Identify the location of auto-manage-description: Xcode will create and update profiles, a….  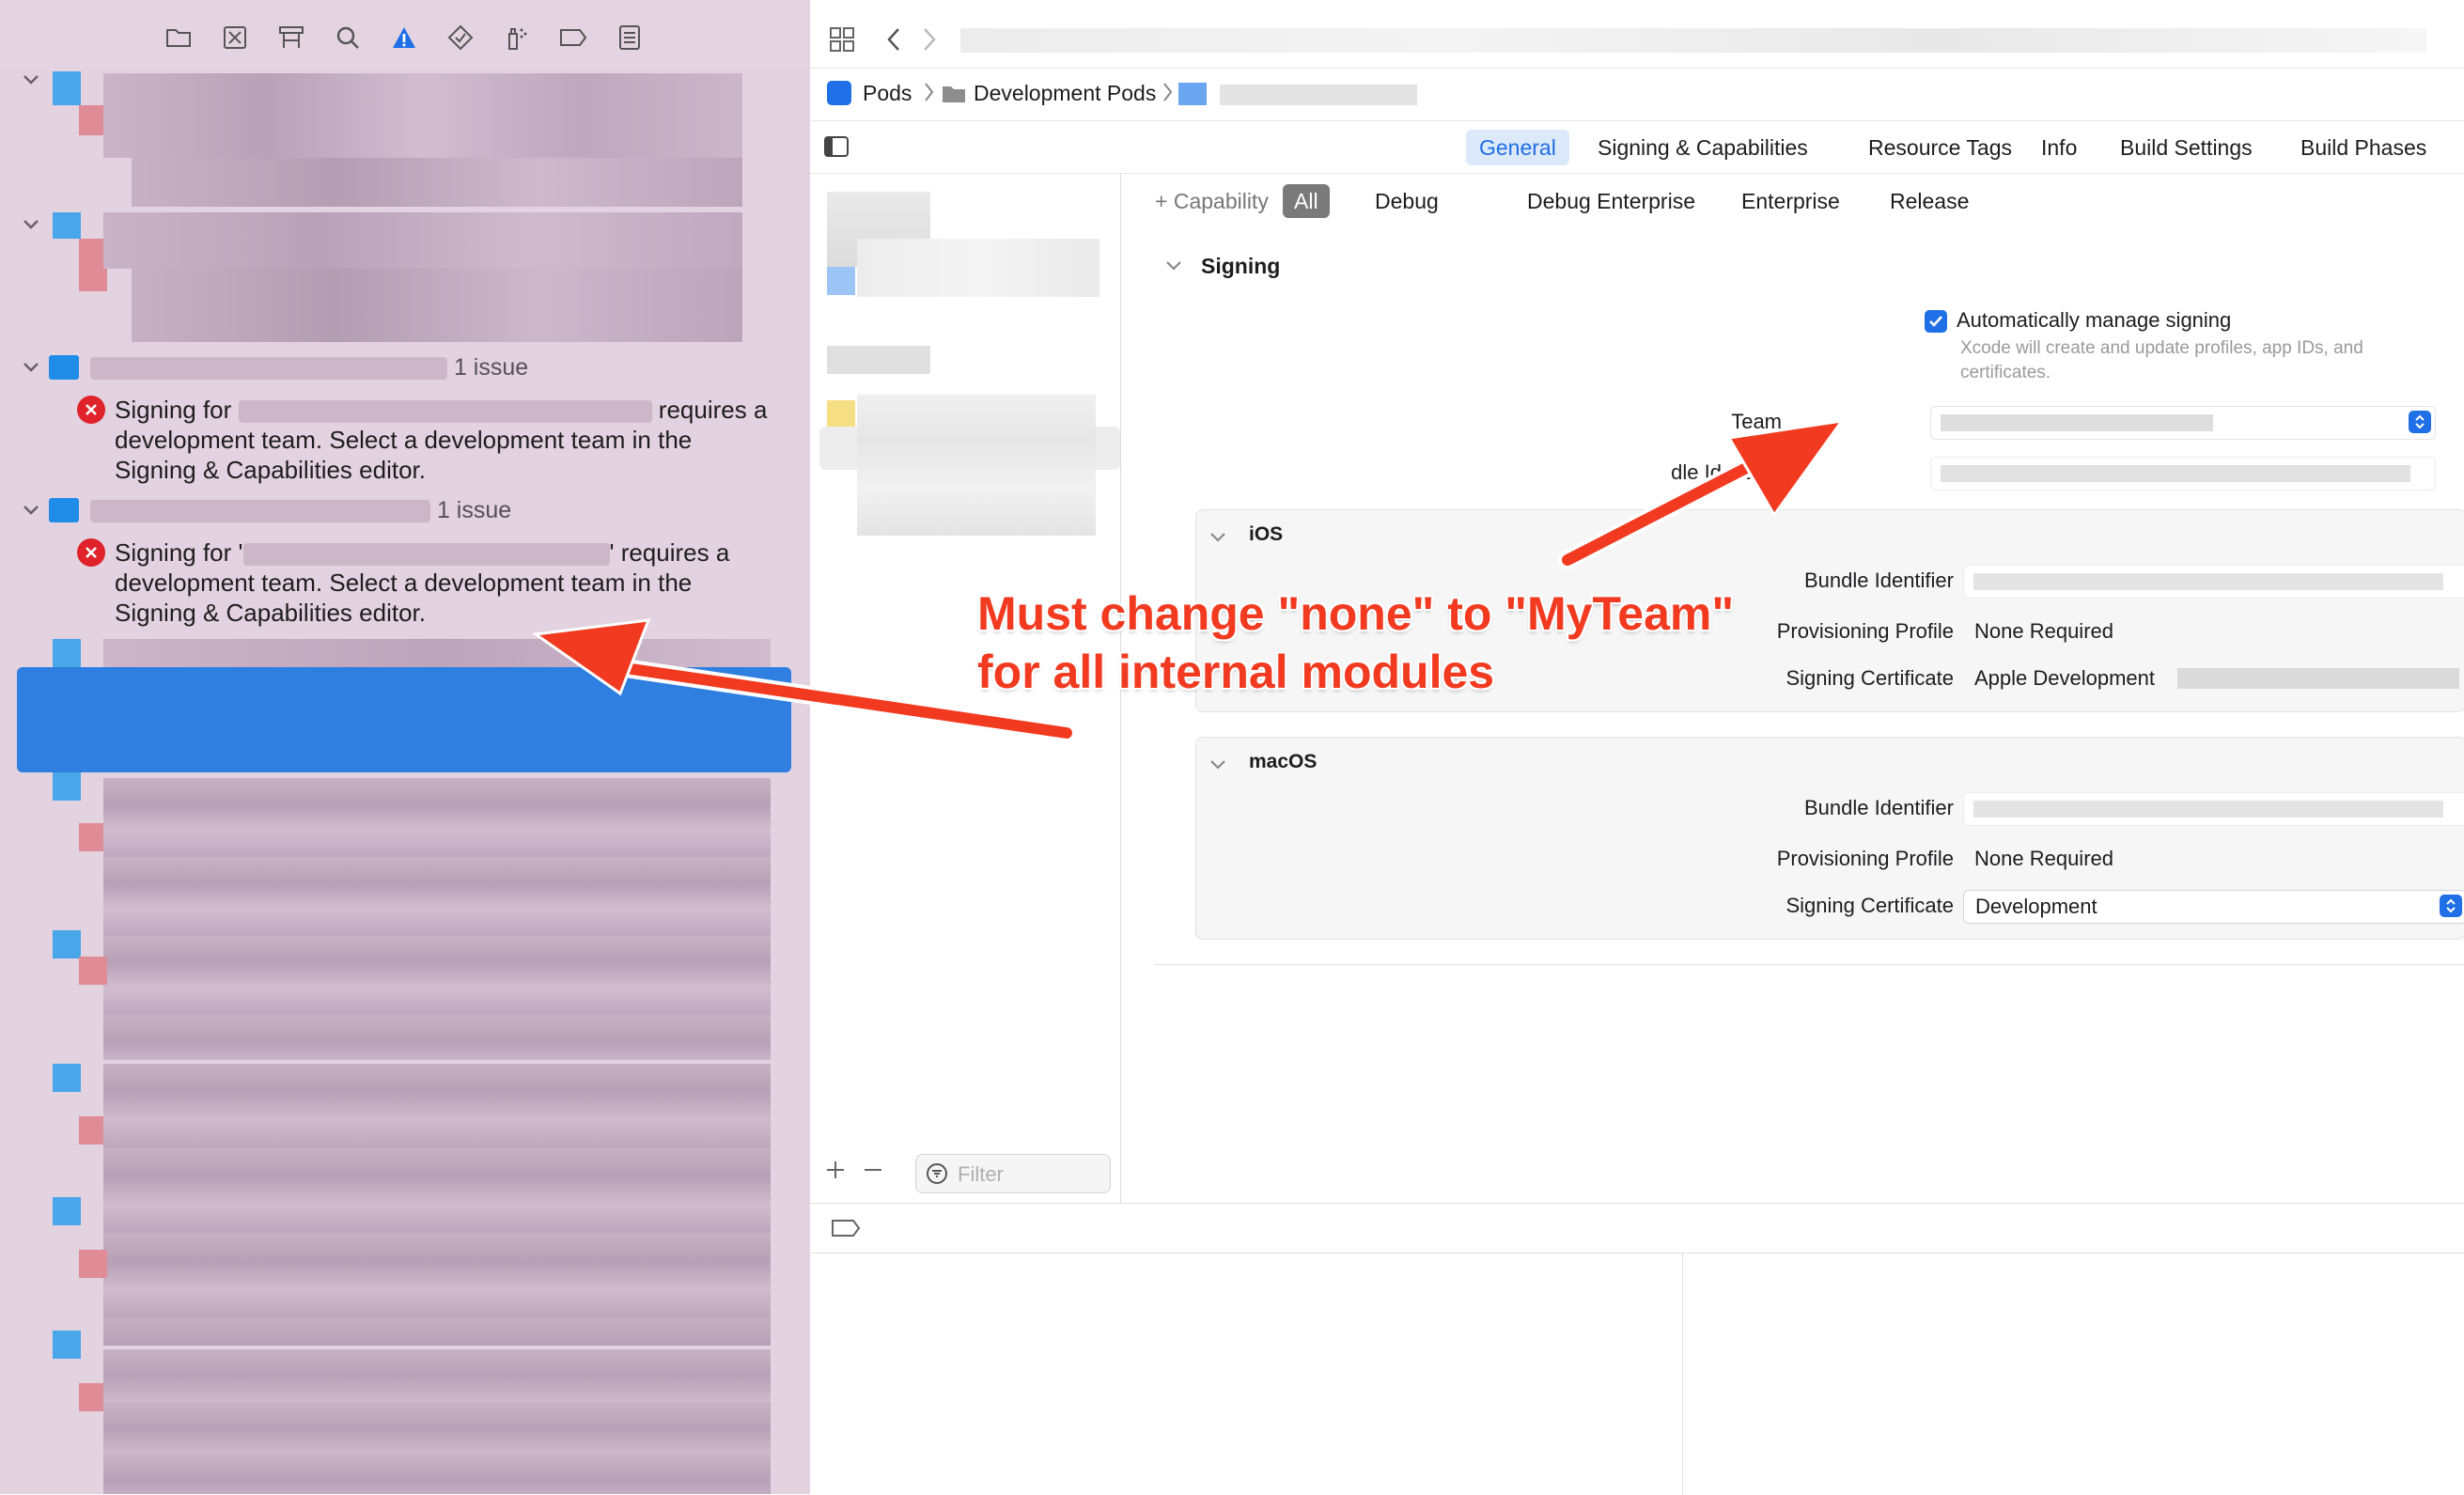
(2161, 348).